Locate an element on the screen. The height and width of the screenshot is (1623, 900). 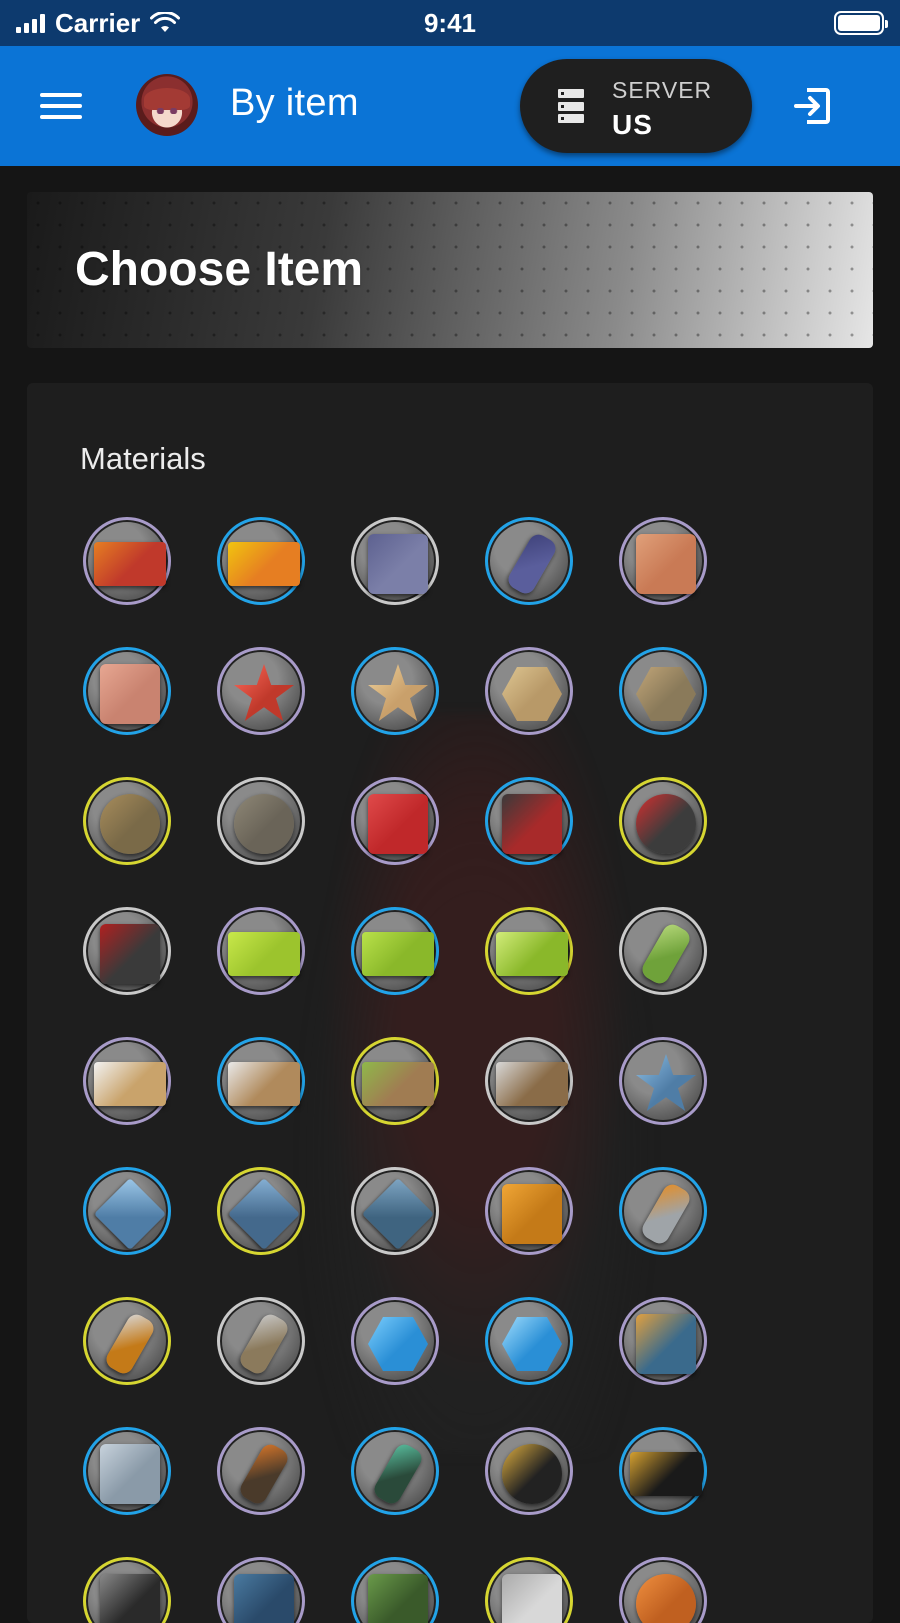
server-value: US is located at coordinates (632, 124).